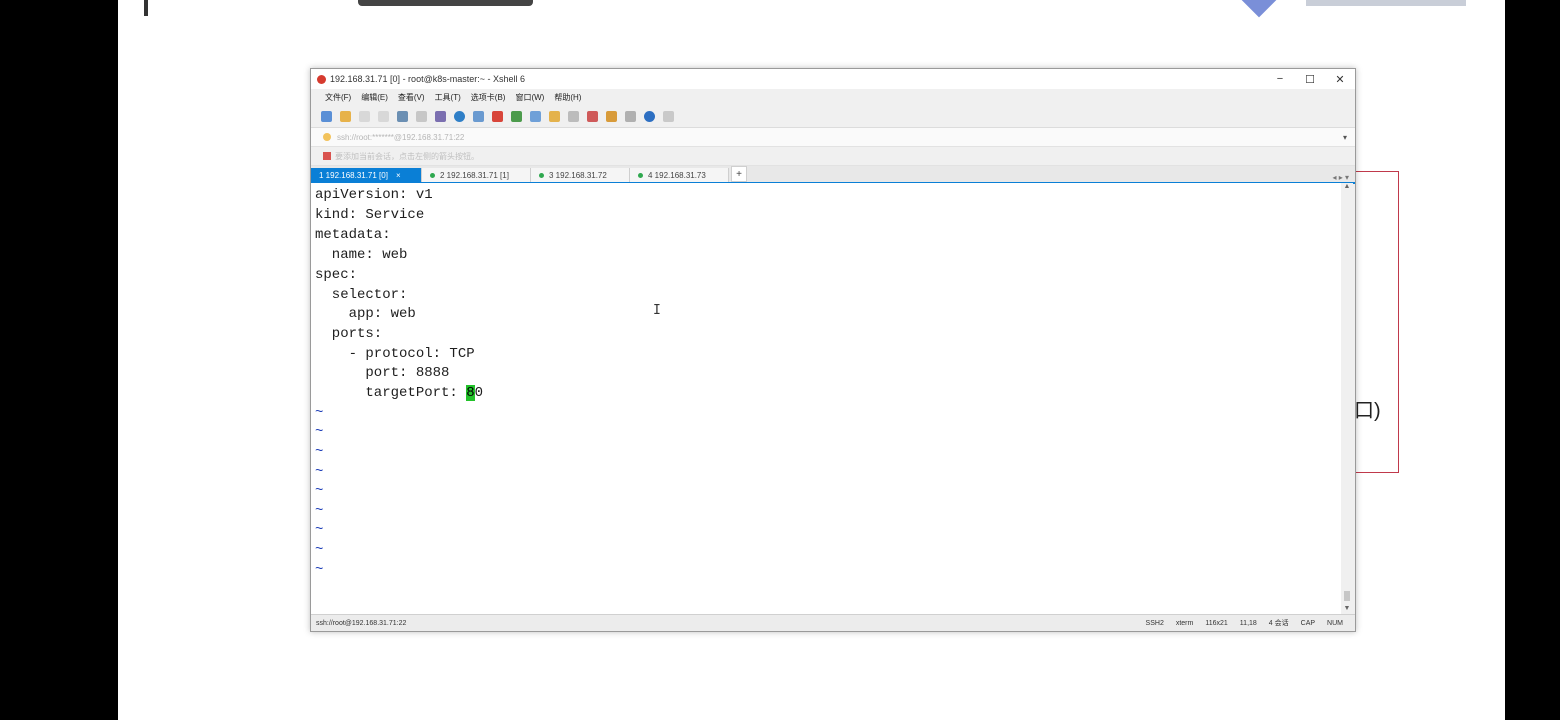 The width and height of the screenshot is (1560, 720). What do you see at coordinates (567, 97) in the screenshot?
I see `menu-help: 帮助(H)` at bounding box center [567, 97].